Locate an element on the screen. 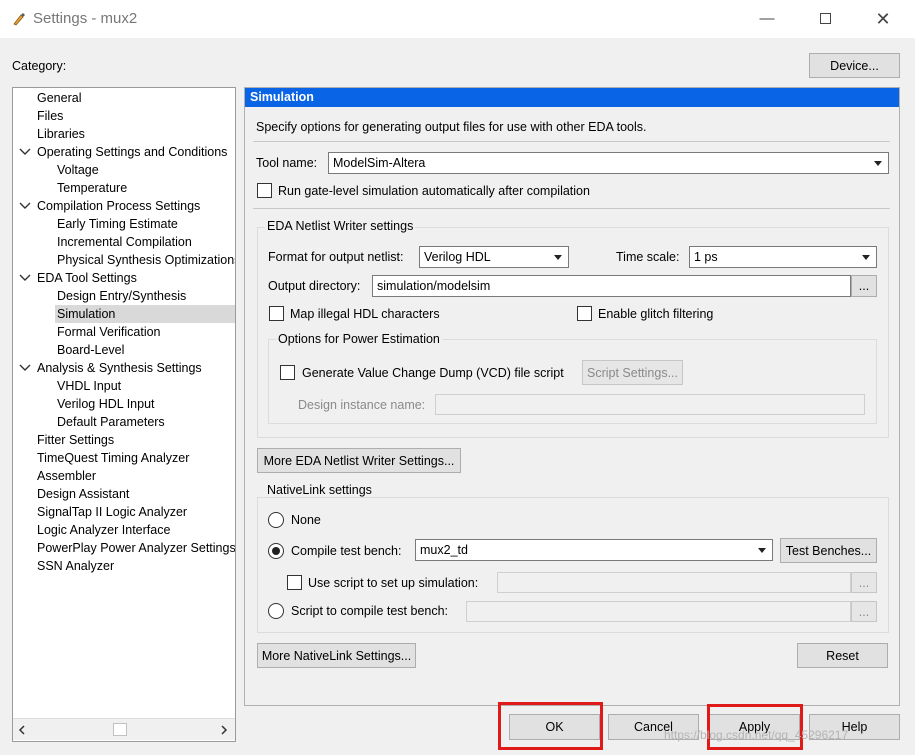 The image size is (915, 755). design-instance-label: Design instance name: is located at coordinates (362, 405).